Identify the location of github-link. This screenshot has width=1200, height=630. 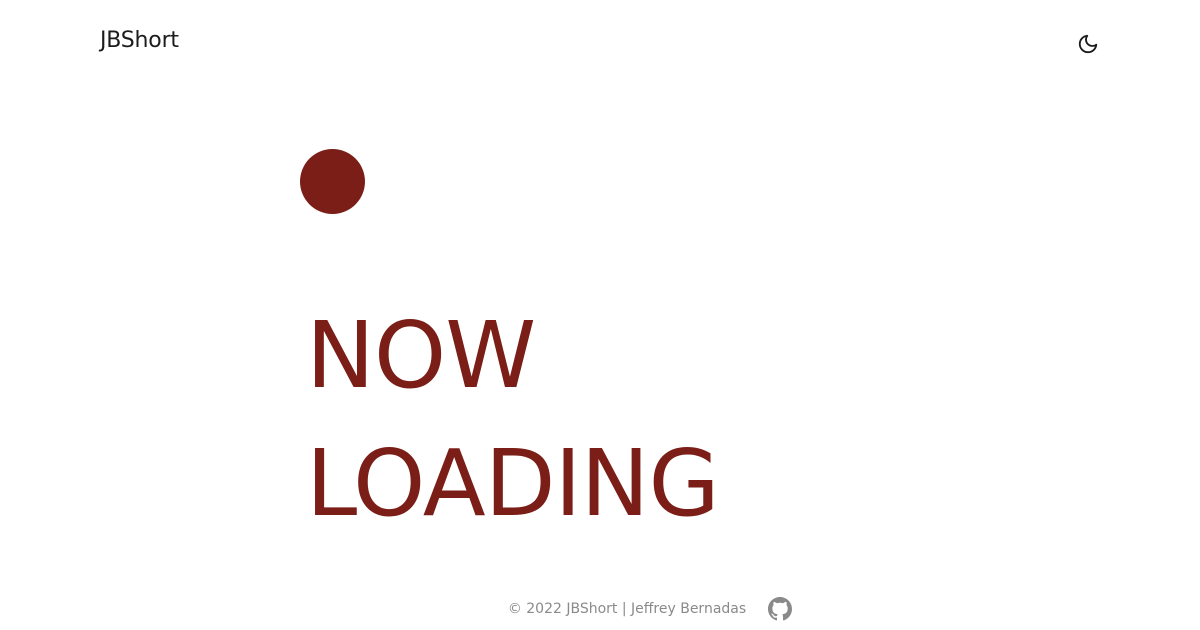
(780, 609).